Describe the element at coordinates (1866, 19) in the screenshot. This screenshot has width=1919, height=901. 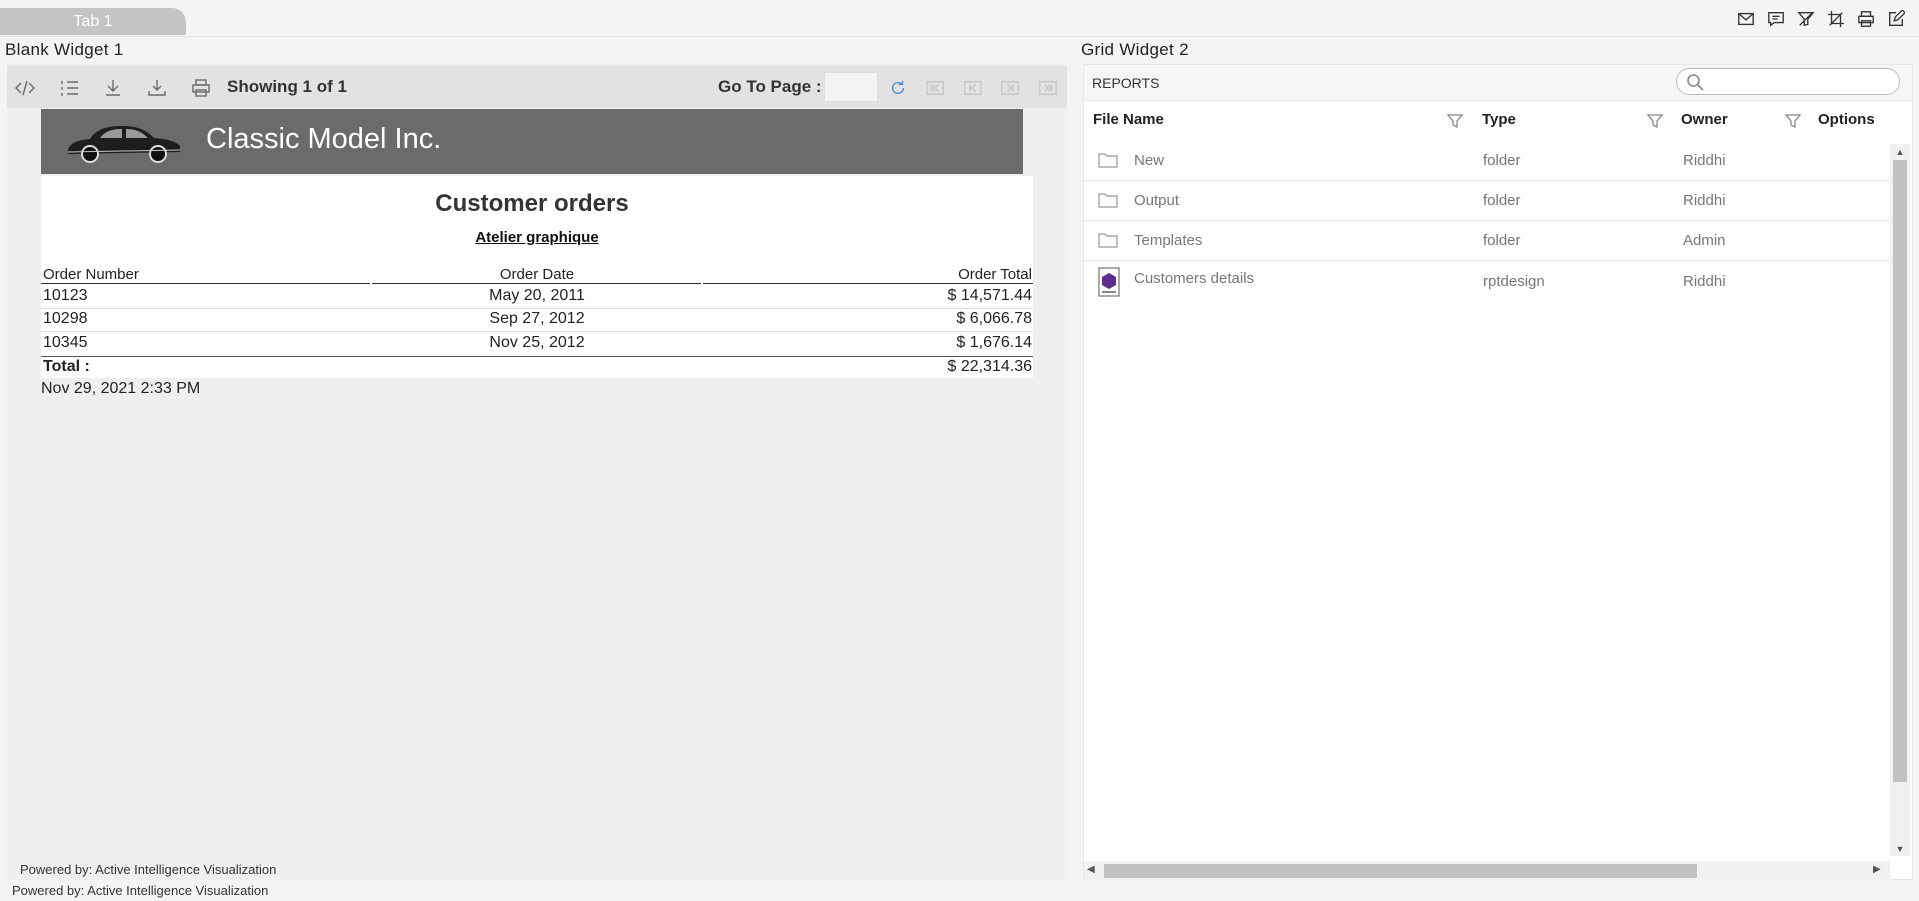
I see `print-icon` at that location.